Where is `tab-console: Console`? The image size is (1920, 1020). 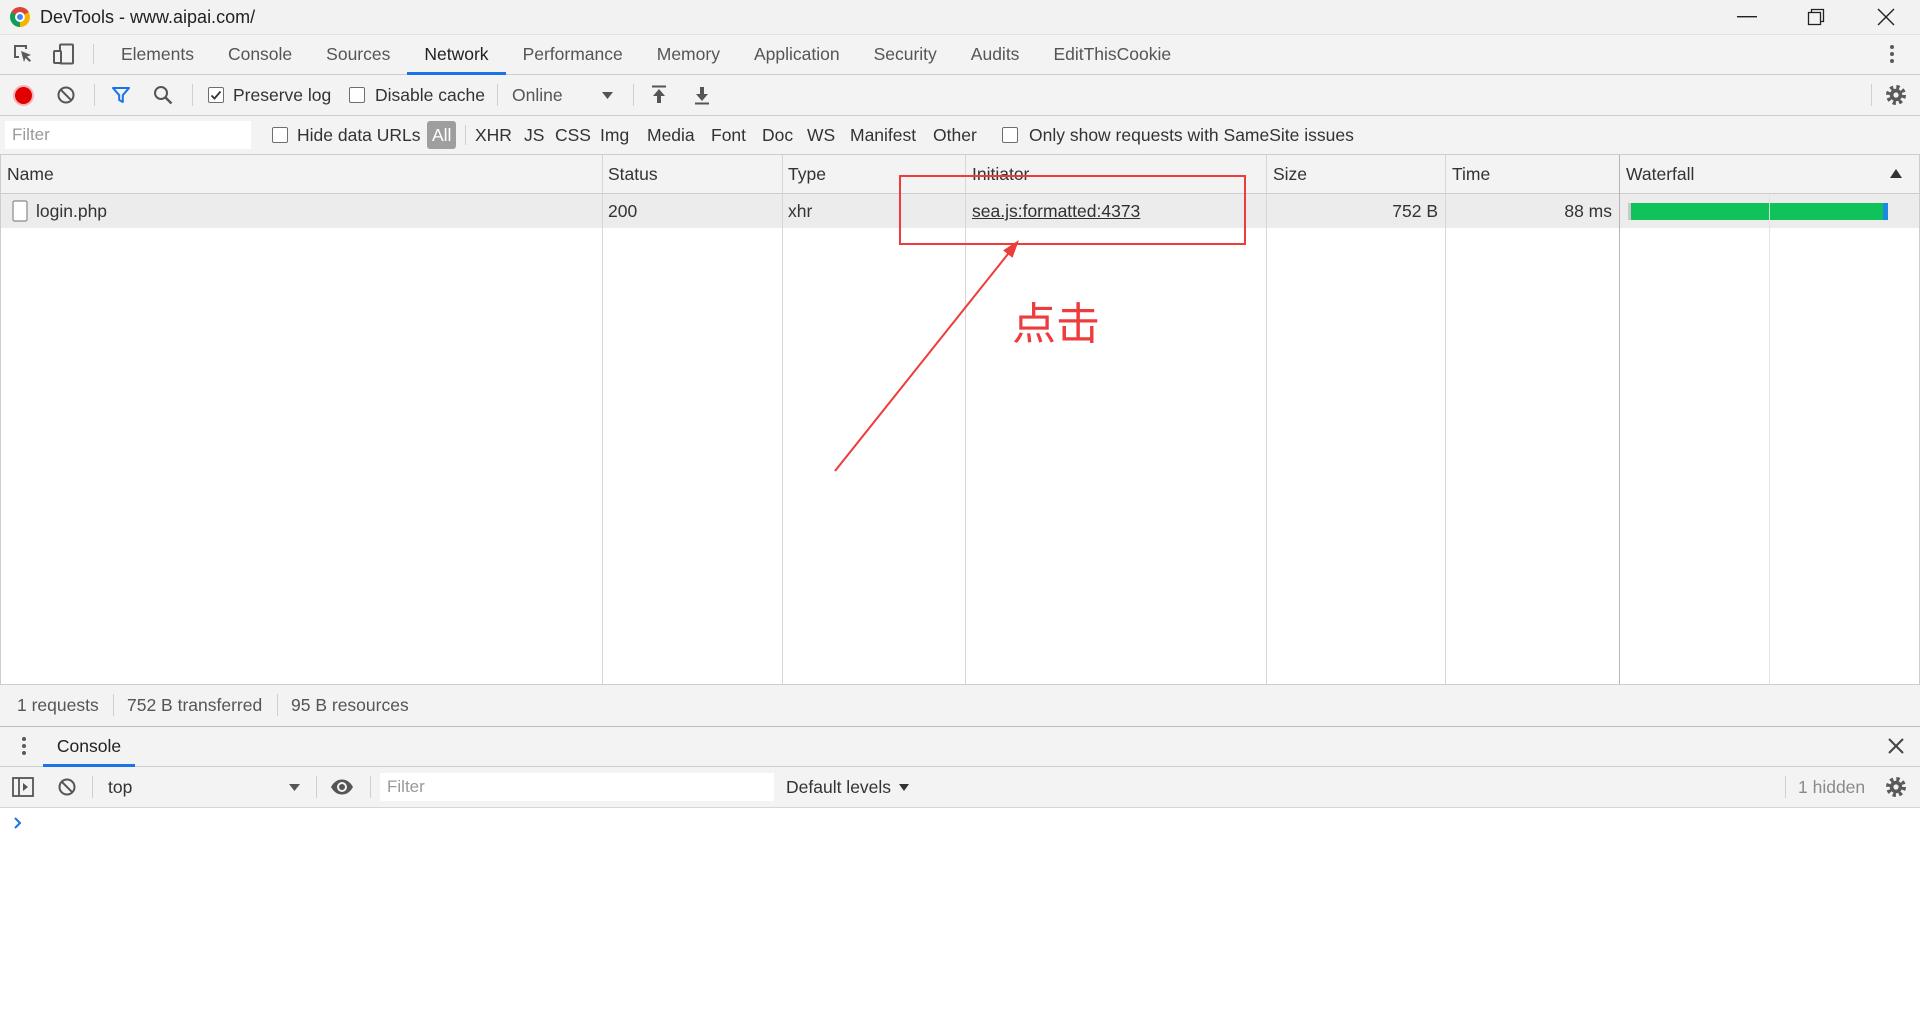 tab-console: Console is located at coordinates (260, 54).